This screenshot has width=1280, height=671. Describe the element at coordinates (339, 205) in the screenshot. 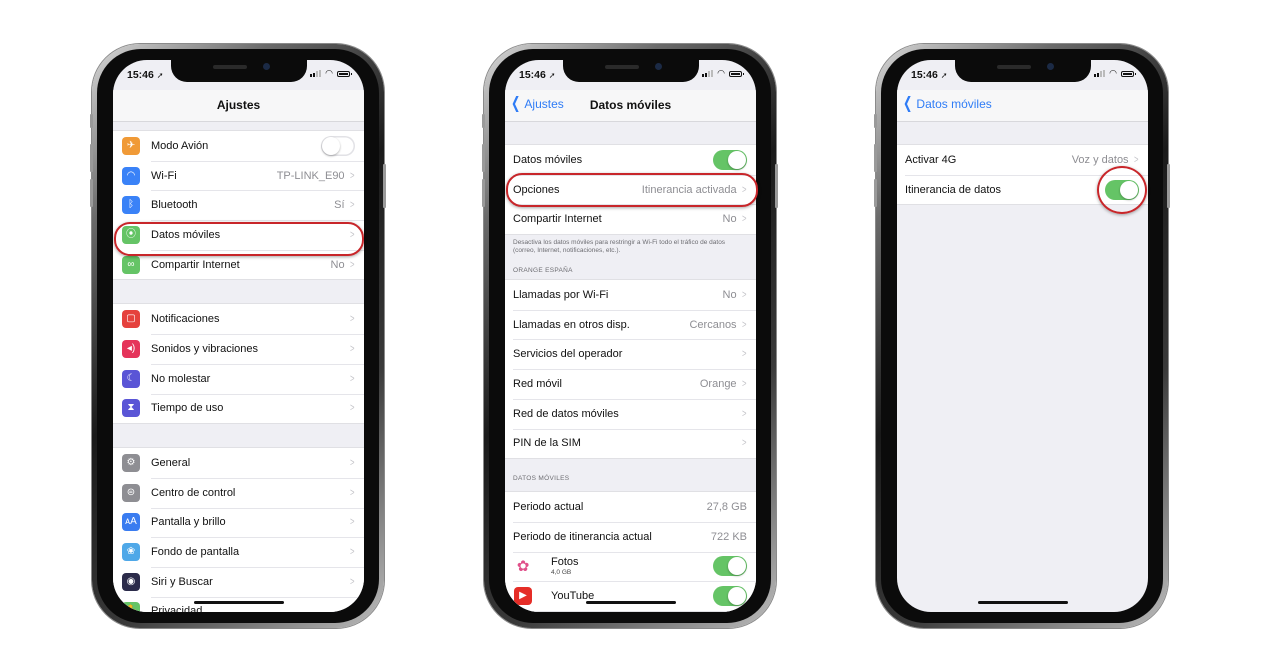

I see `item-value: Sí` at that location.